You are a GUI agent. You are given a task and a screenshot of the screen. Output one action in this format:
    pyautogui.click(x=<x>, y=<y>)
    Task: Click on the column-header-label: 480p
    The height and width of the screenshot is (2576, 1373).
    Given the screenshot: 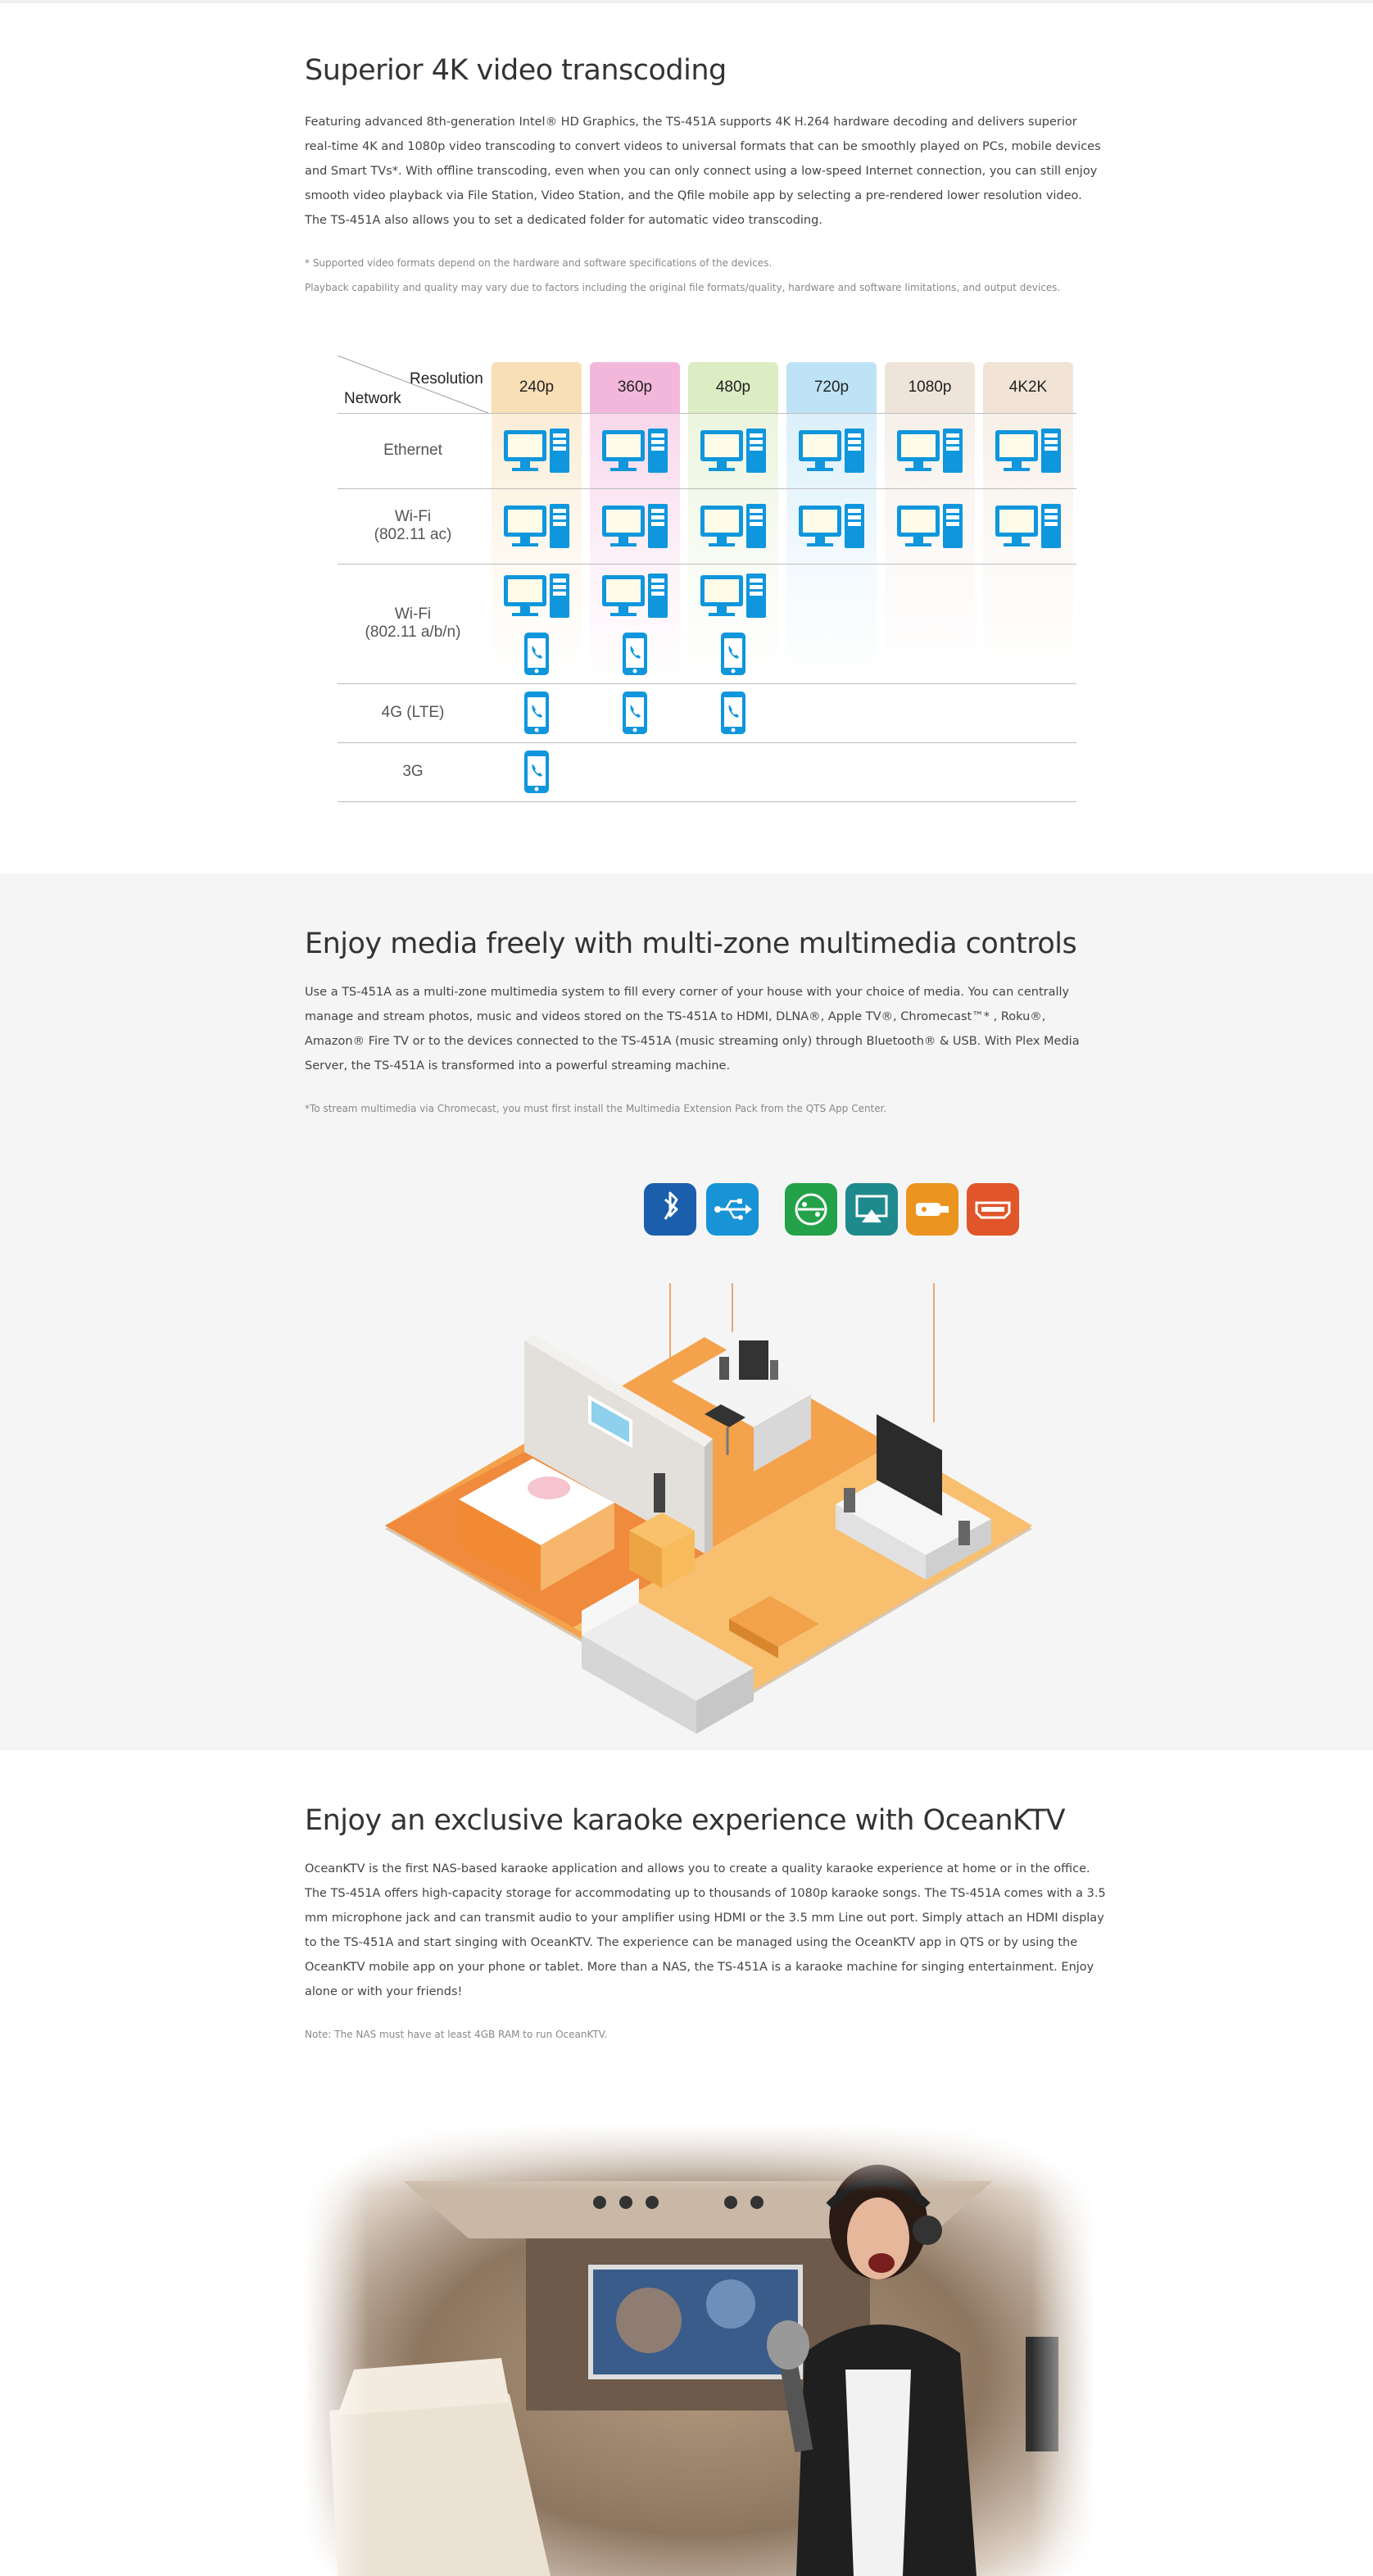 What is the action you would take?
    pyautogui.click(x=733, y=388)
    